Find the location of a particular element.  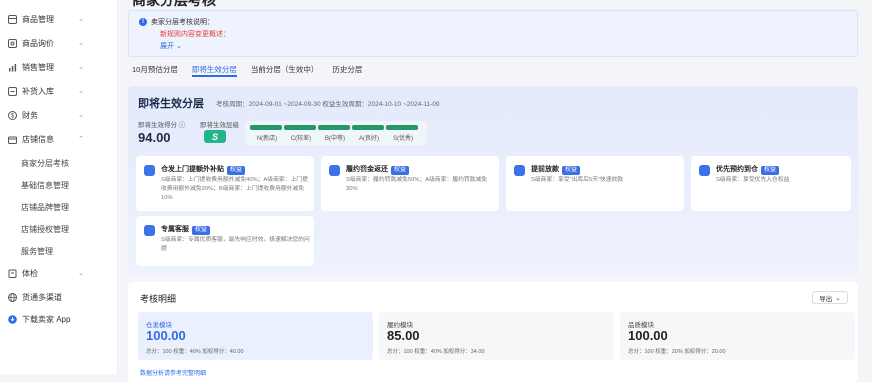

module-meta: 总分：100 权重：20% 加权得分：20.00 is located at coordinates (677, 352).